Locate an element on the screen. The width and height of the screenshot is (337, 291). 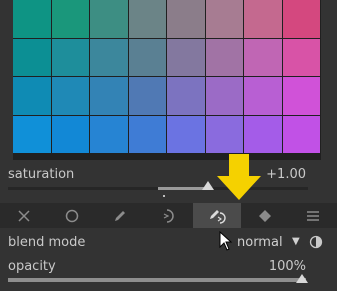
tab-parametric-mask is located at coordinates (168, 215).